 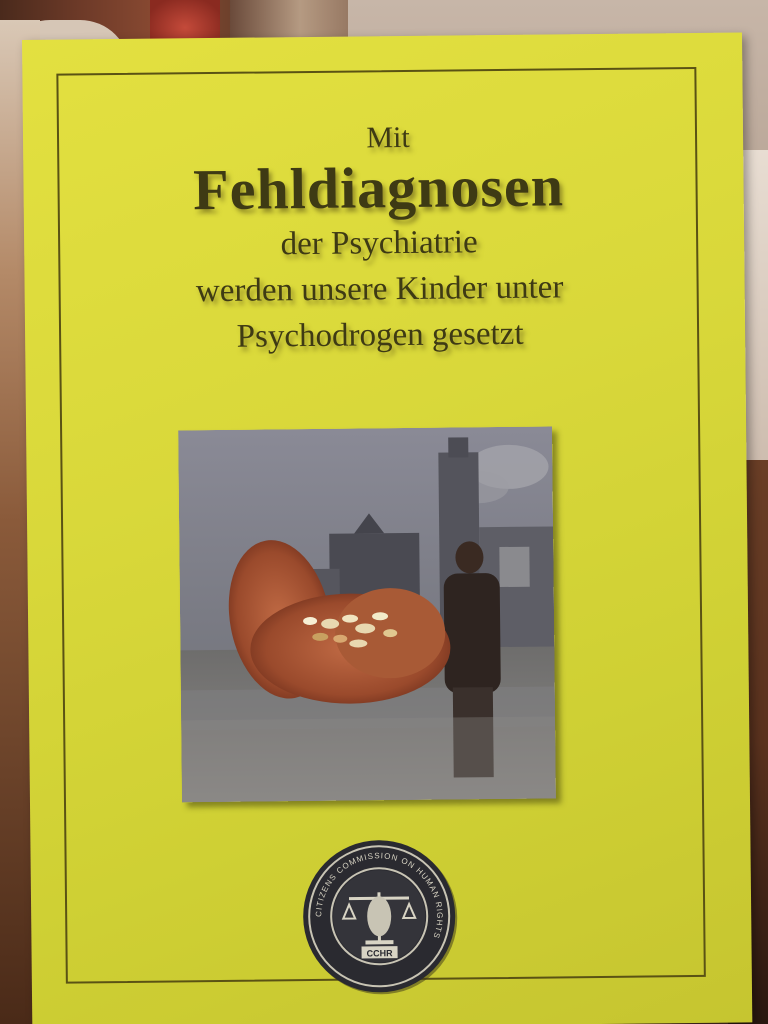 I want to click on title-line-2: werden unsere Kinder unter, so click(x=379, y=289).